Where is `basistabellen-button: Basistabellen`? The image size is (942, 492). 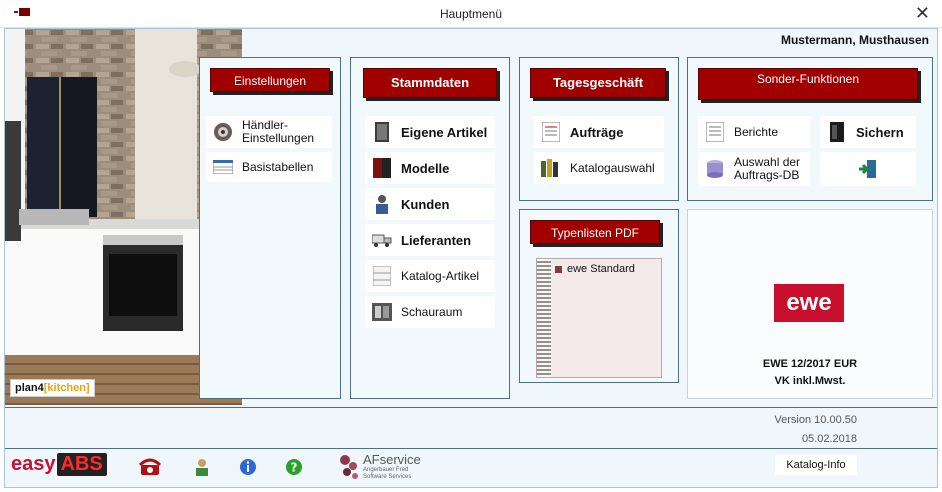
basistabellen-button: Basistabellen is located at coordinates (269, 167).